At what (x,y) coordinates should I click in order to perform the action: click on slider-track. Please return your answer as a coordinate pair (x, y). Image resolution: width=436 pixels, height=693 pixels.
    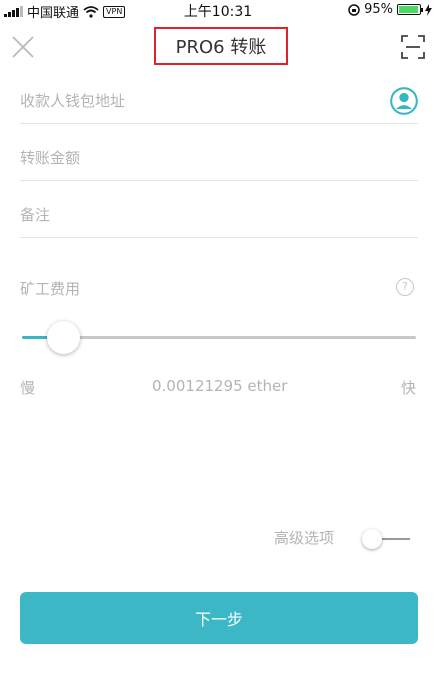
    Looking at the image, I should click on (219, 337).